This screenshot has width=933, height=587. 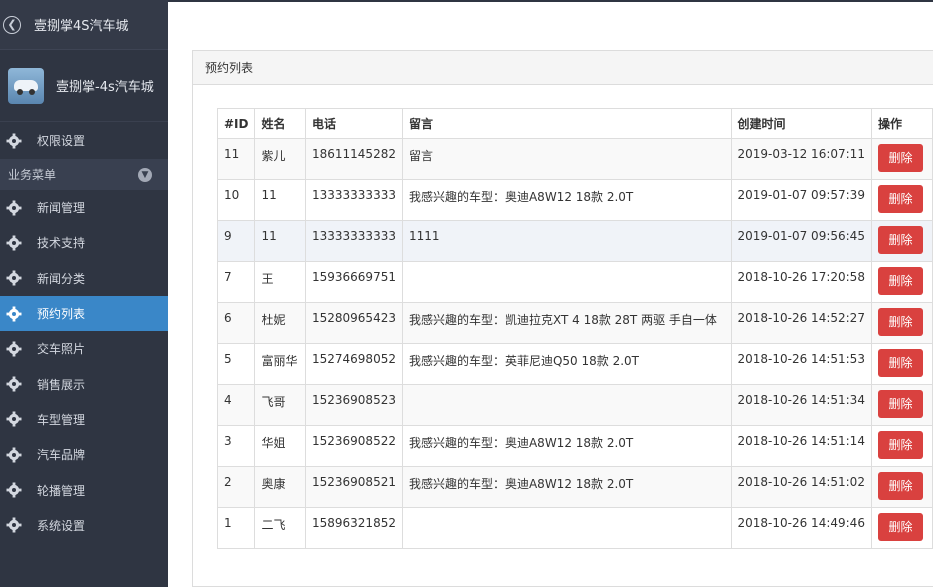 What do you see at coordinates (236, 282) in the screenshot?
I see `cell-id: 7` at bounding box center [236, 282].